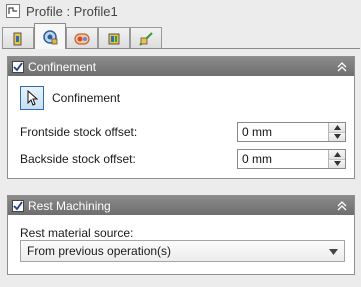  Describe the element at coordinates (183, 159) in the screenshot. I see `backside-offset-row: Backside stock offset:` at that location.